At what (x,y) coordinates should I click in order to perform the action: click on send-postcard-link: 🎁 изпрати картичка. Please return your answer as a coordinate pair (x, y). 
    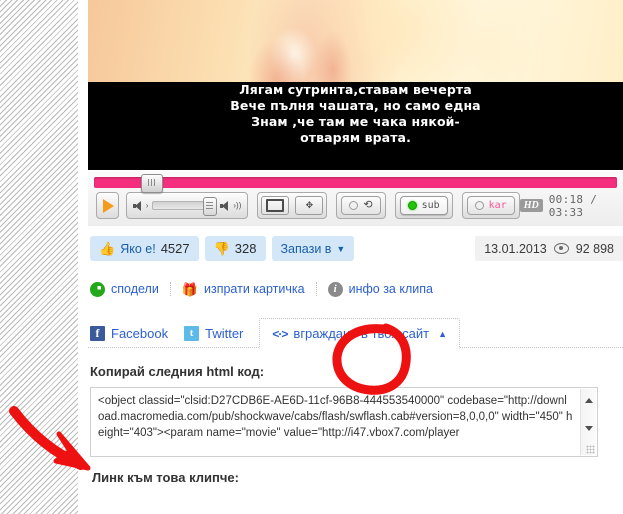
    Looking at the image, I should click on (243, 289).